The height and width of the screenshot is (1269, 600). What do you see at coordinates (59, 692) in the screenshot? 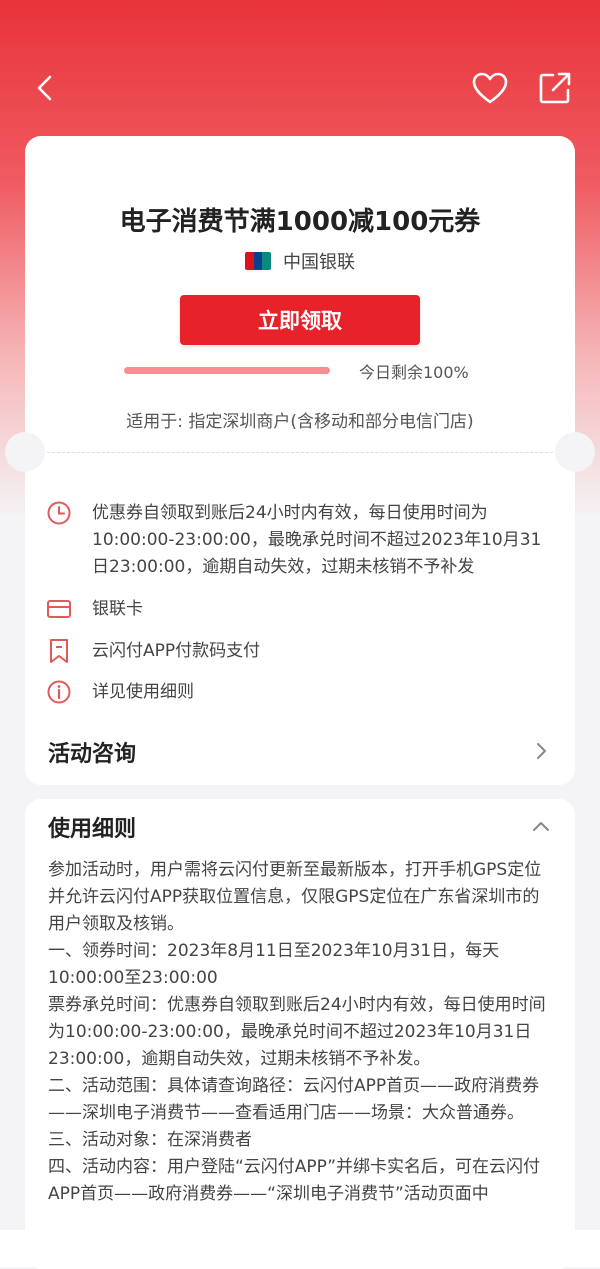
I see `info-icon` at bounding box center [59, 692].